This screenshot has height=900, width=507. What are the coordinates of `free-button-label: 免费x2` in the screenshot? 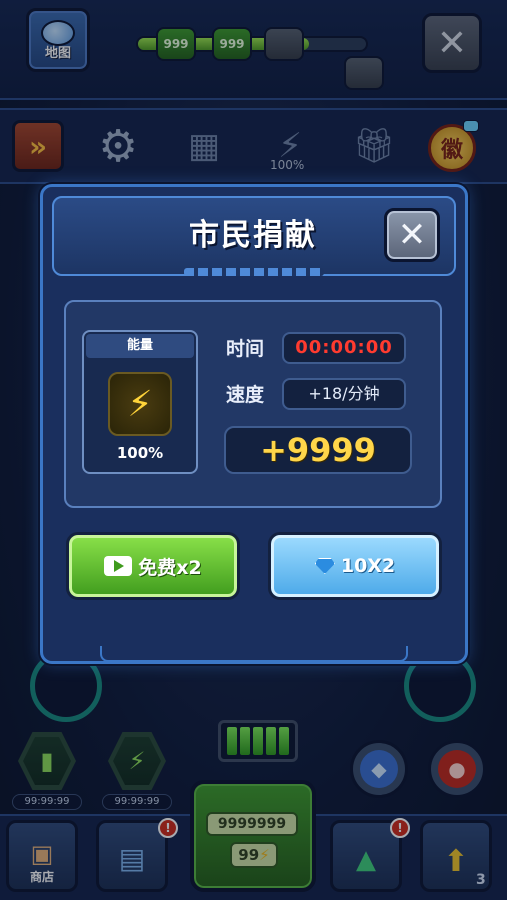 It's located at (170, 567).